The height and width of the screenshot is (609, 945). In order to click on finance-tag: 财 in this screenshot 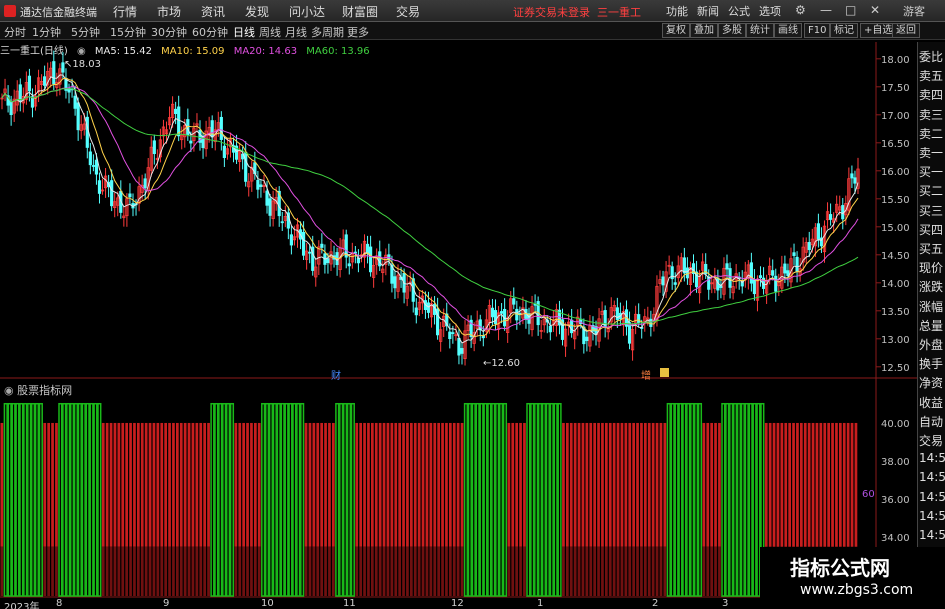, I will do `click(336, 374)`.